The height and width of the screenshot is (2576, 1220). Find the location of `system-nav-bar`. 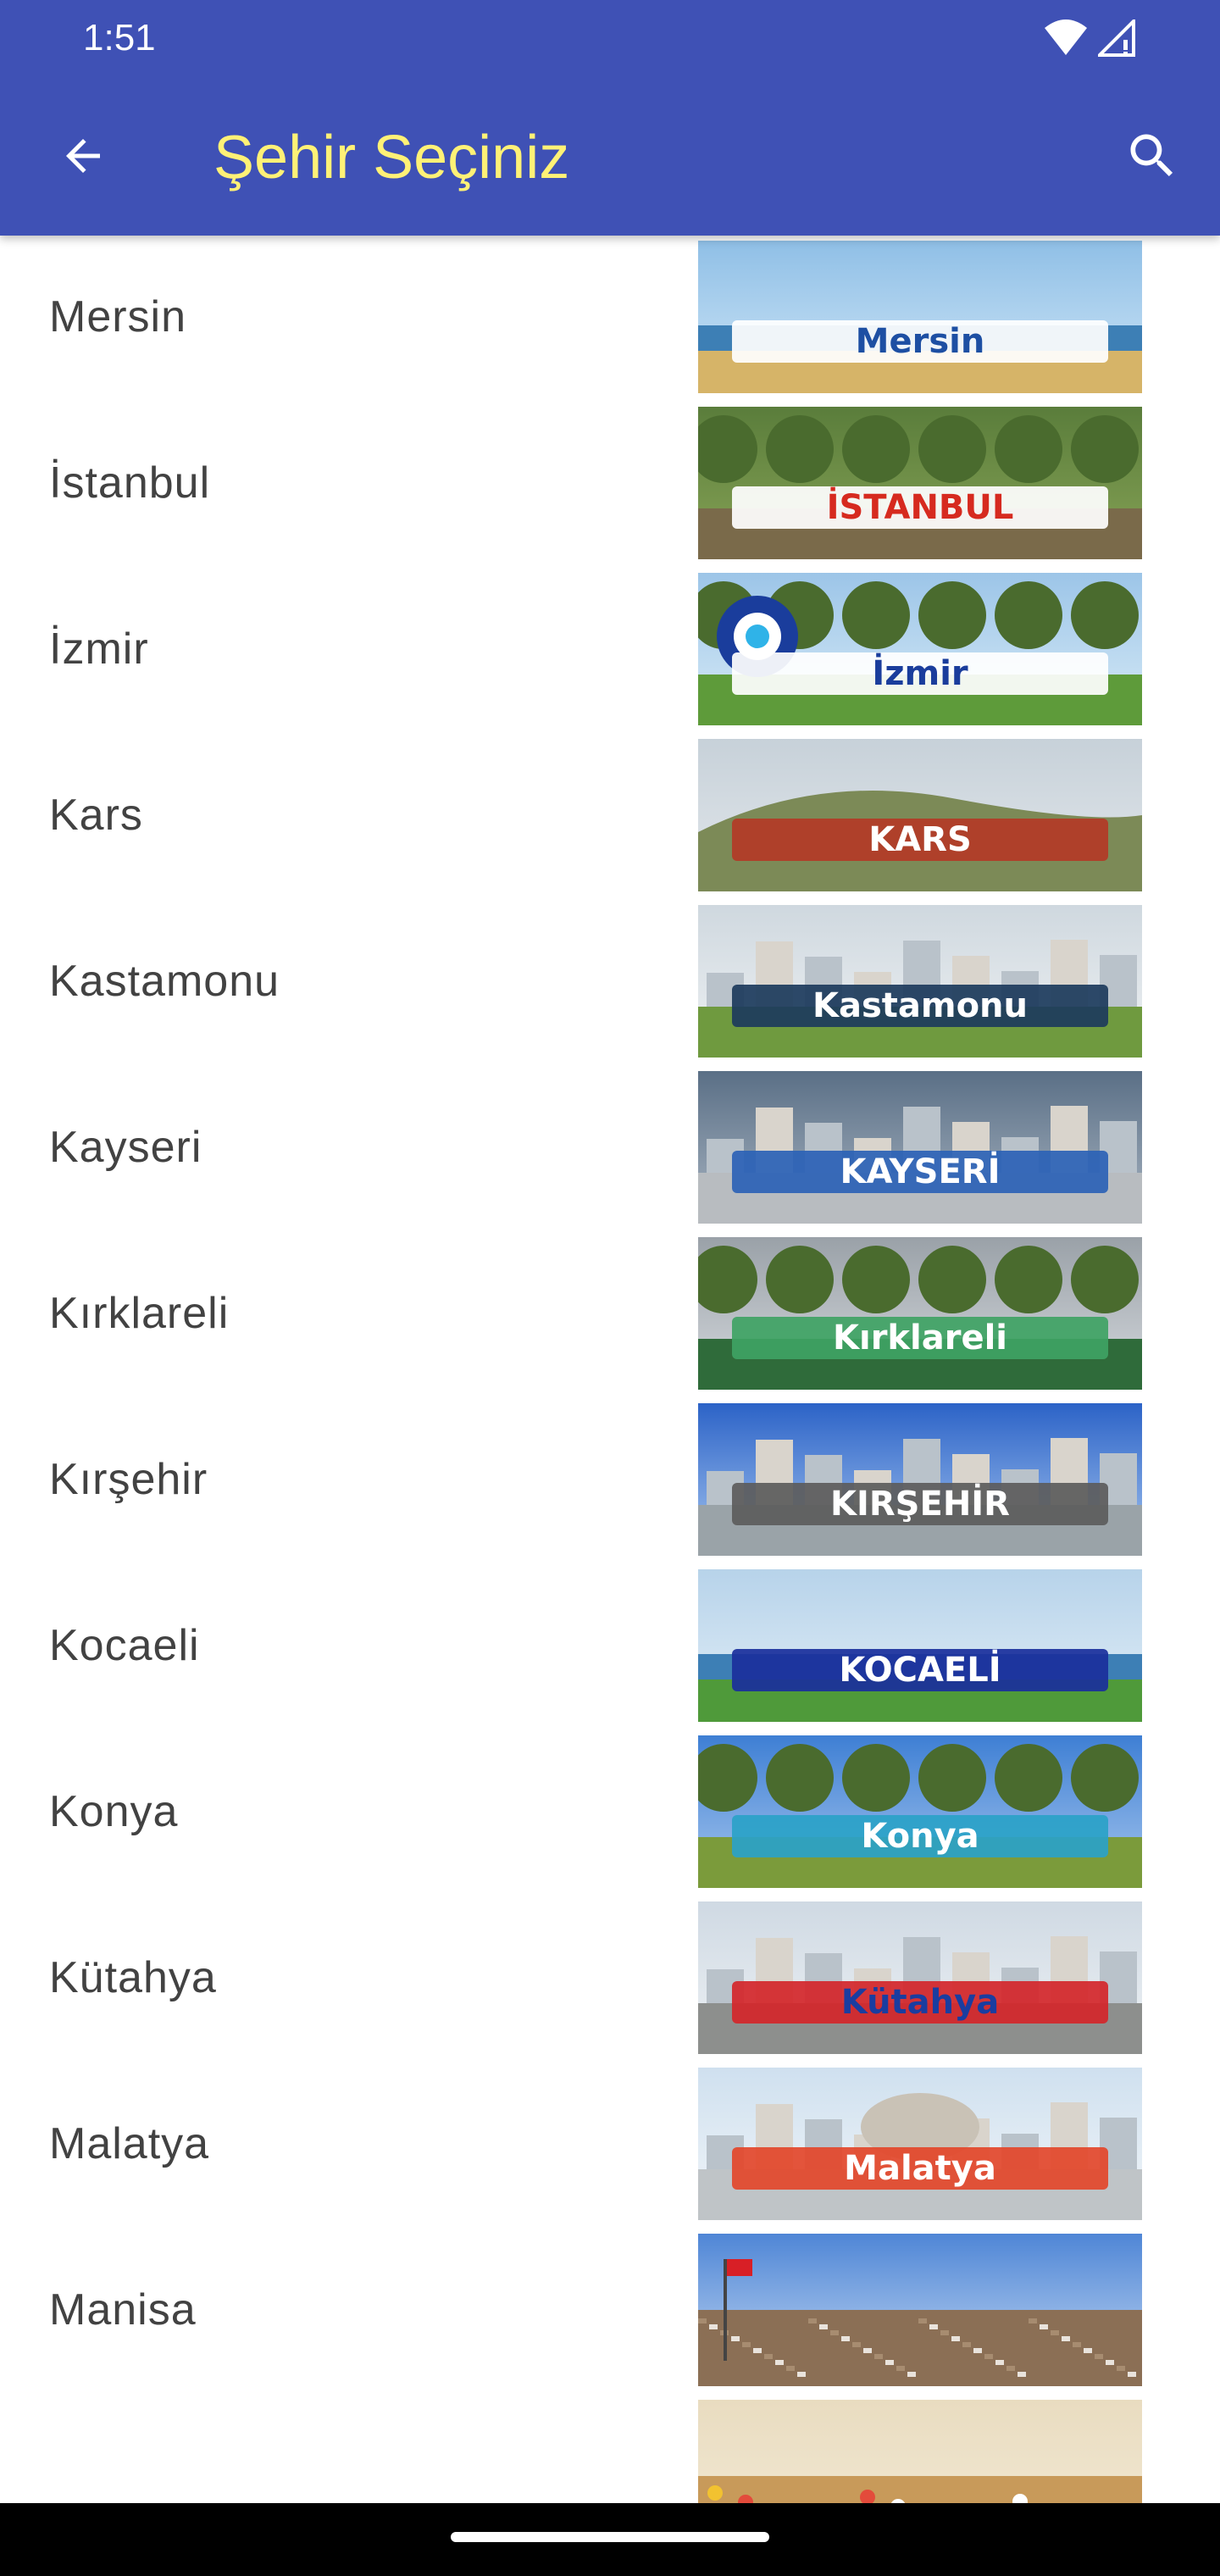

system-nav-bar is located at coordinates (610, 2539).